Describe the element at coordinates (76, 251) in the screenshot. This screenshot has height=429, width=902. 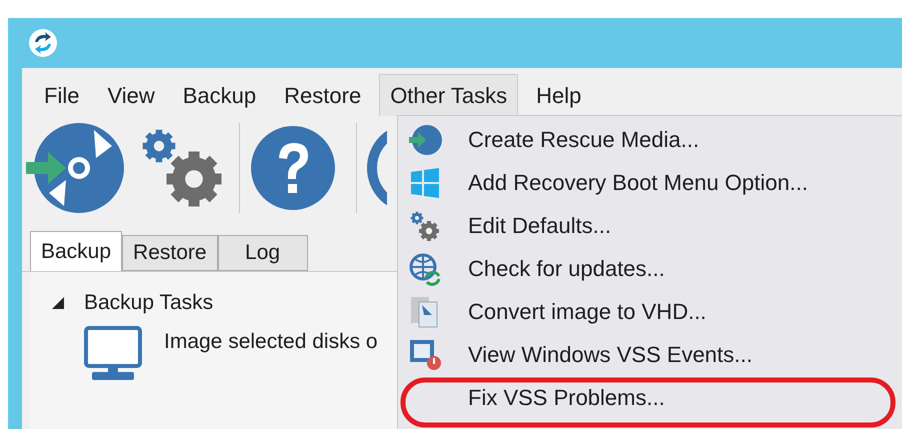
I see `tab: Backup` at that location.